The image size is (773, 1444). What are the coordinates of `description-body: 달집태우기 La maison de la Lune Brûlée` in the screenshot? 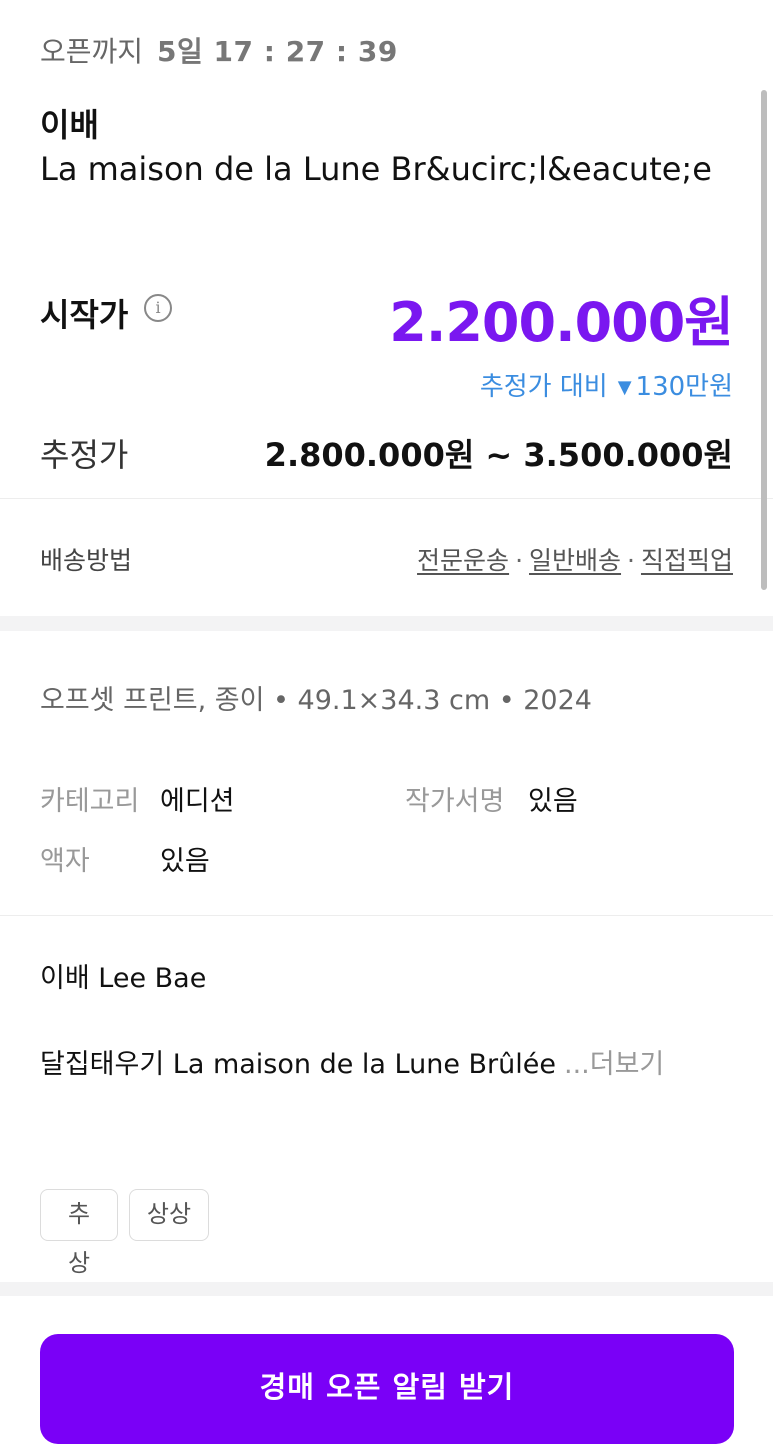 It's located at (298, 1064).